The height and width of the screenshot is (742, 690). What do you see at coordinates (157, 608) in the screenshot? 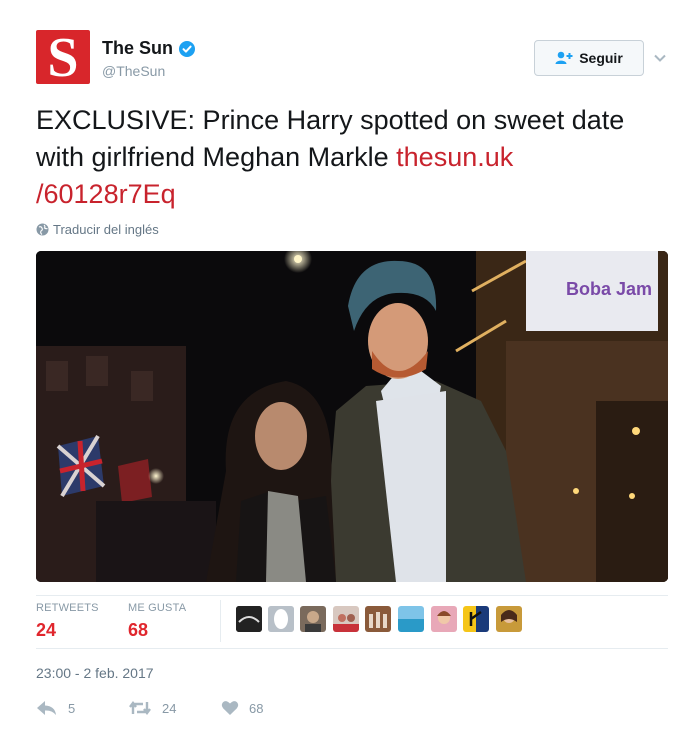
I see `likes-label: ME GUSTA` at bounding box center [157, 608].